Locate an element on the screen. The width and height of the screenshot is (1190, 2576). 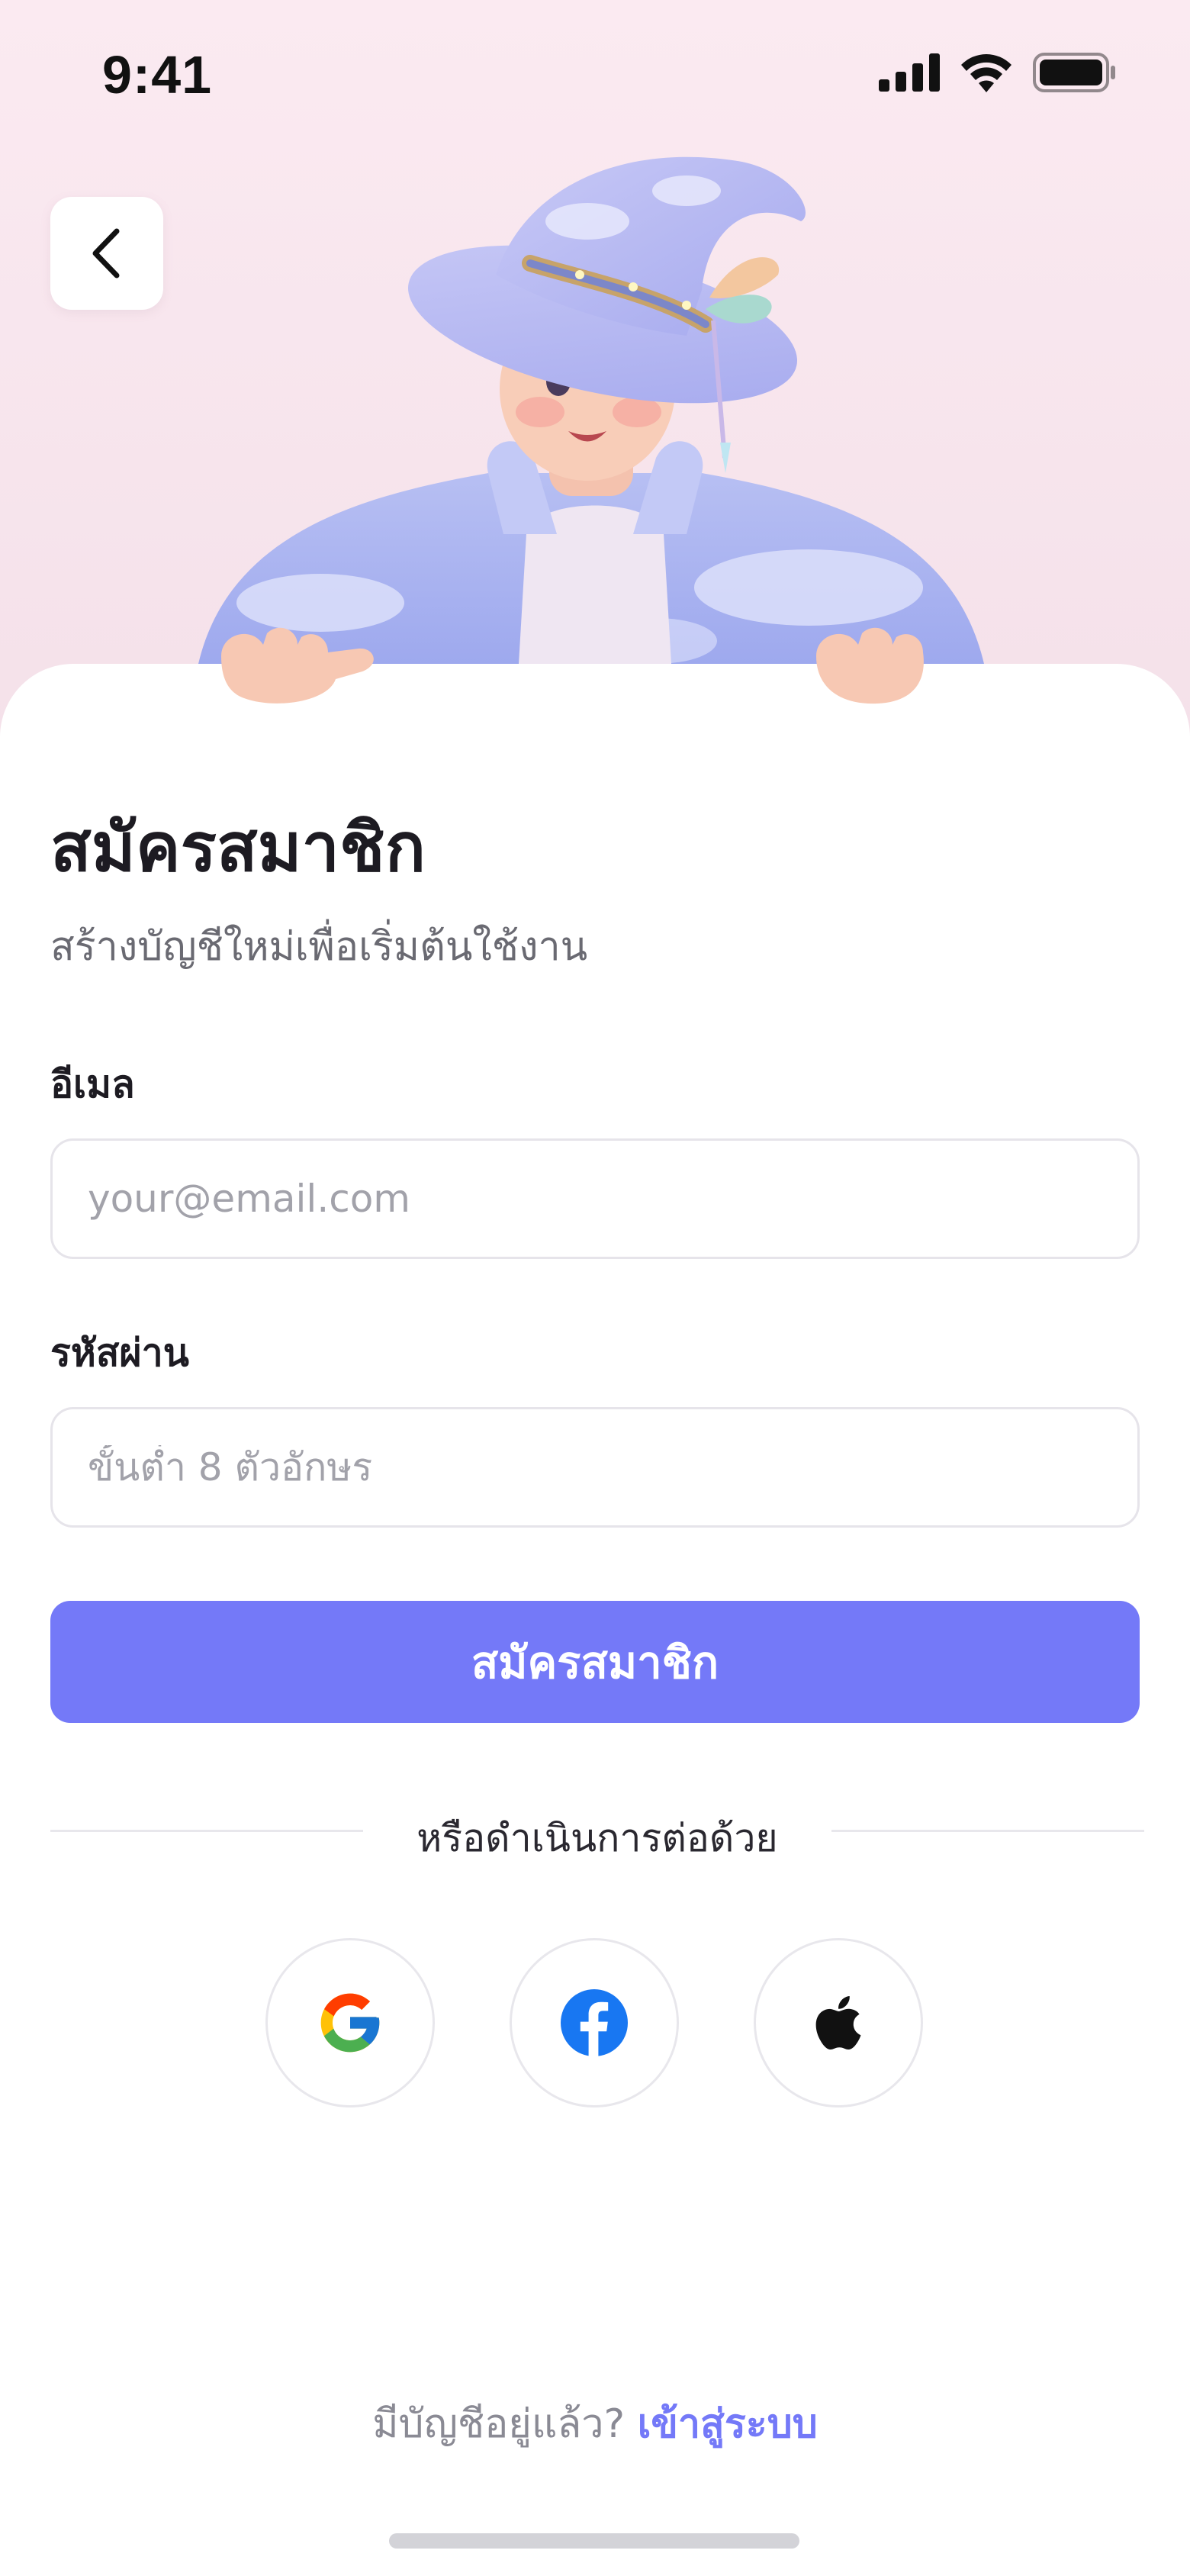
login-prompt: มีบัญชีอยู่แล้ว? เข้าสู่ระบบ is located at coordinates (595, 2423).